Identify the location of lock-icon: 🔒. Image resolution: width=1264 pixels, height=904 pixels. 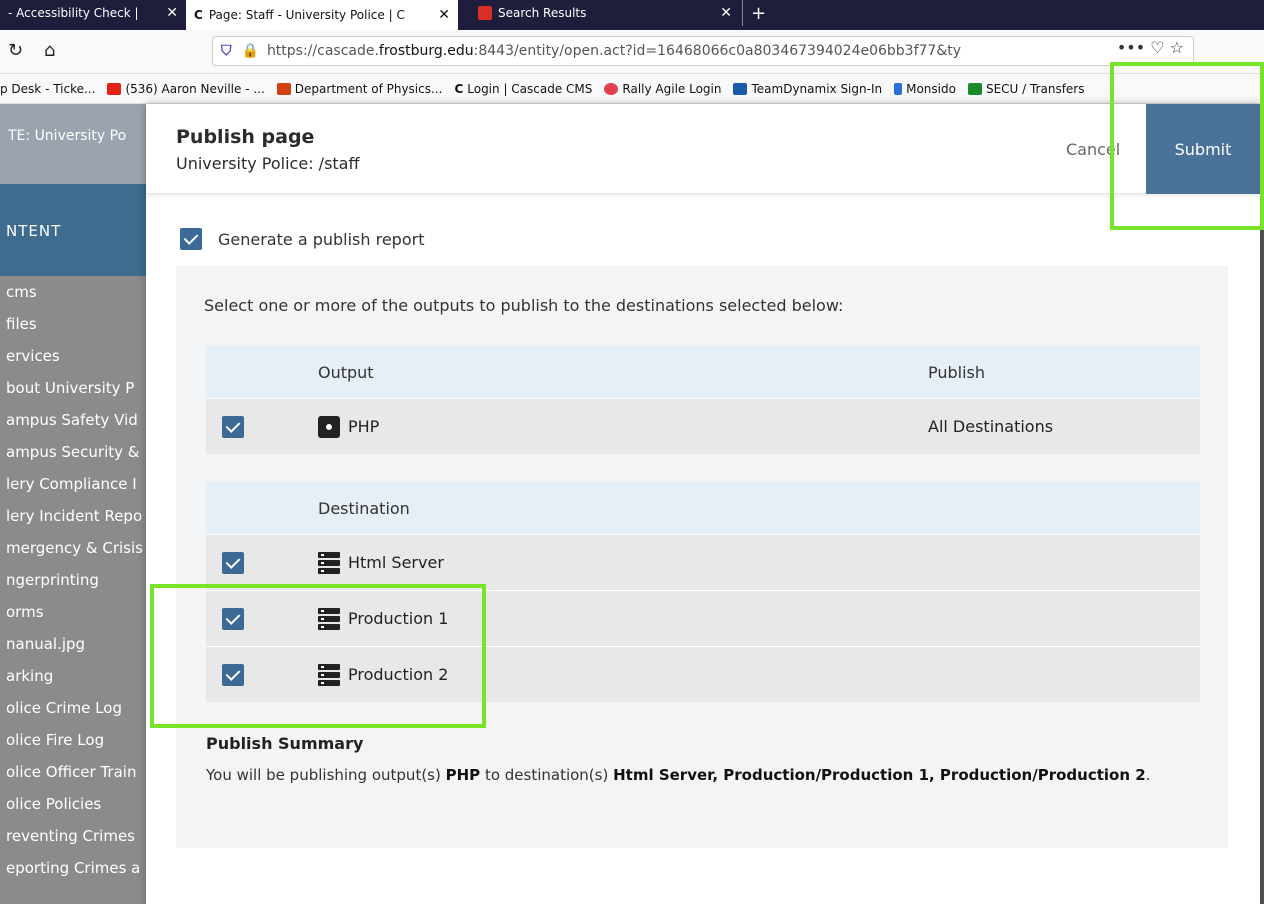
(250, 51).